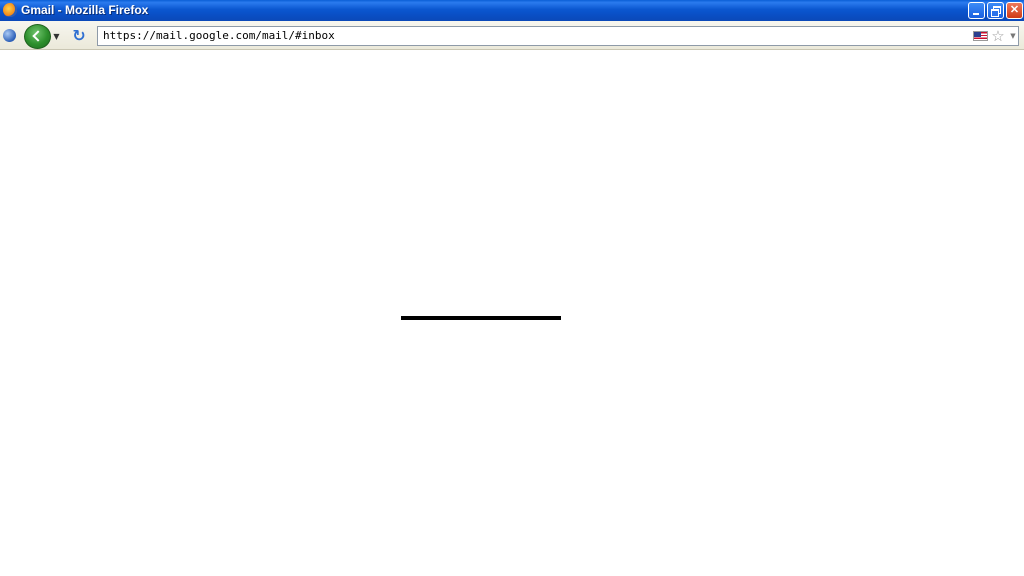 This screenshot has width=1024, height=576. I want to click on window-title-bar: Gmail - Mozilla Firefox ✕, so click(512, 10).